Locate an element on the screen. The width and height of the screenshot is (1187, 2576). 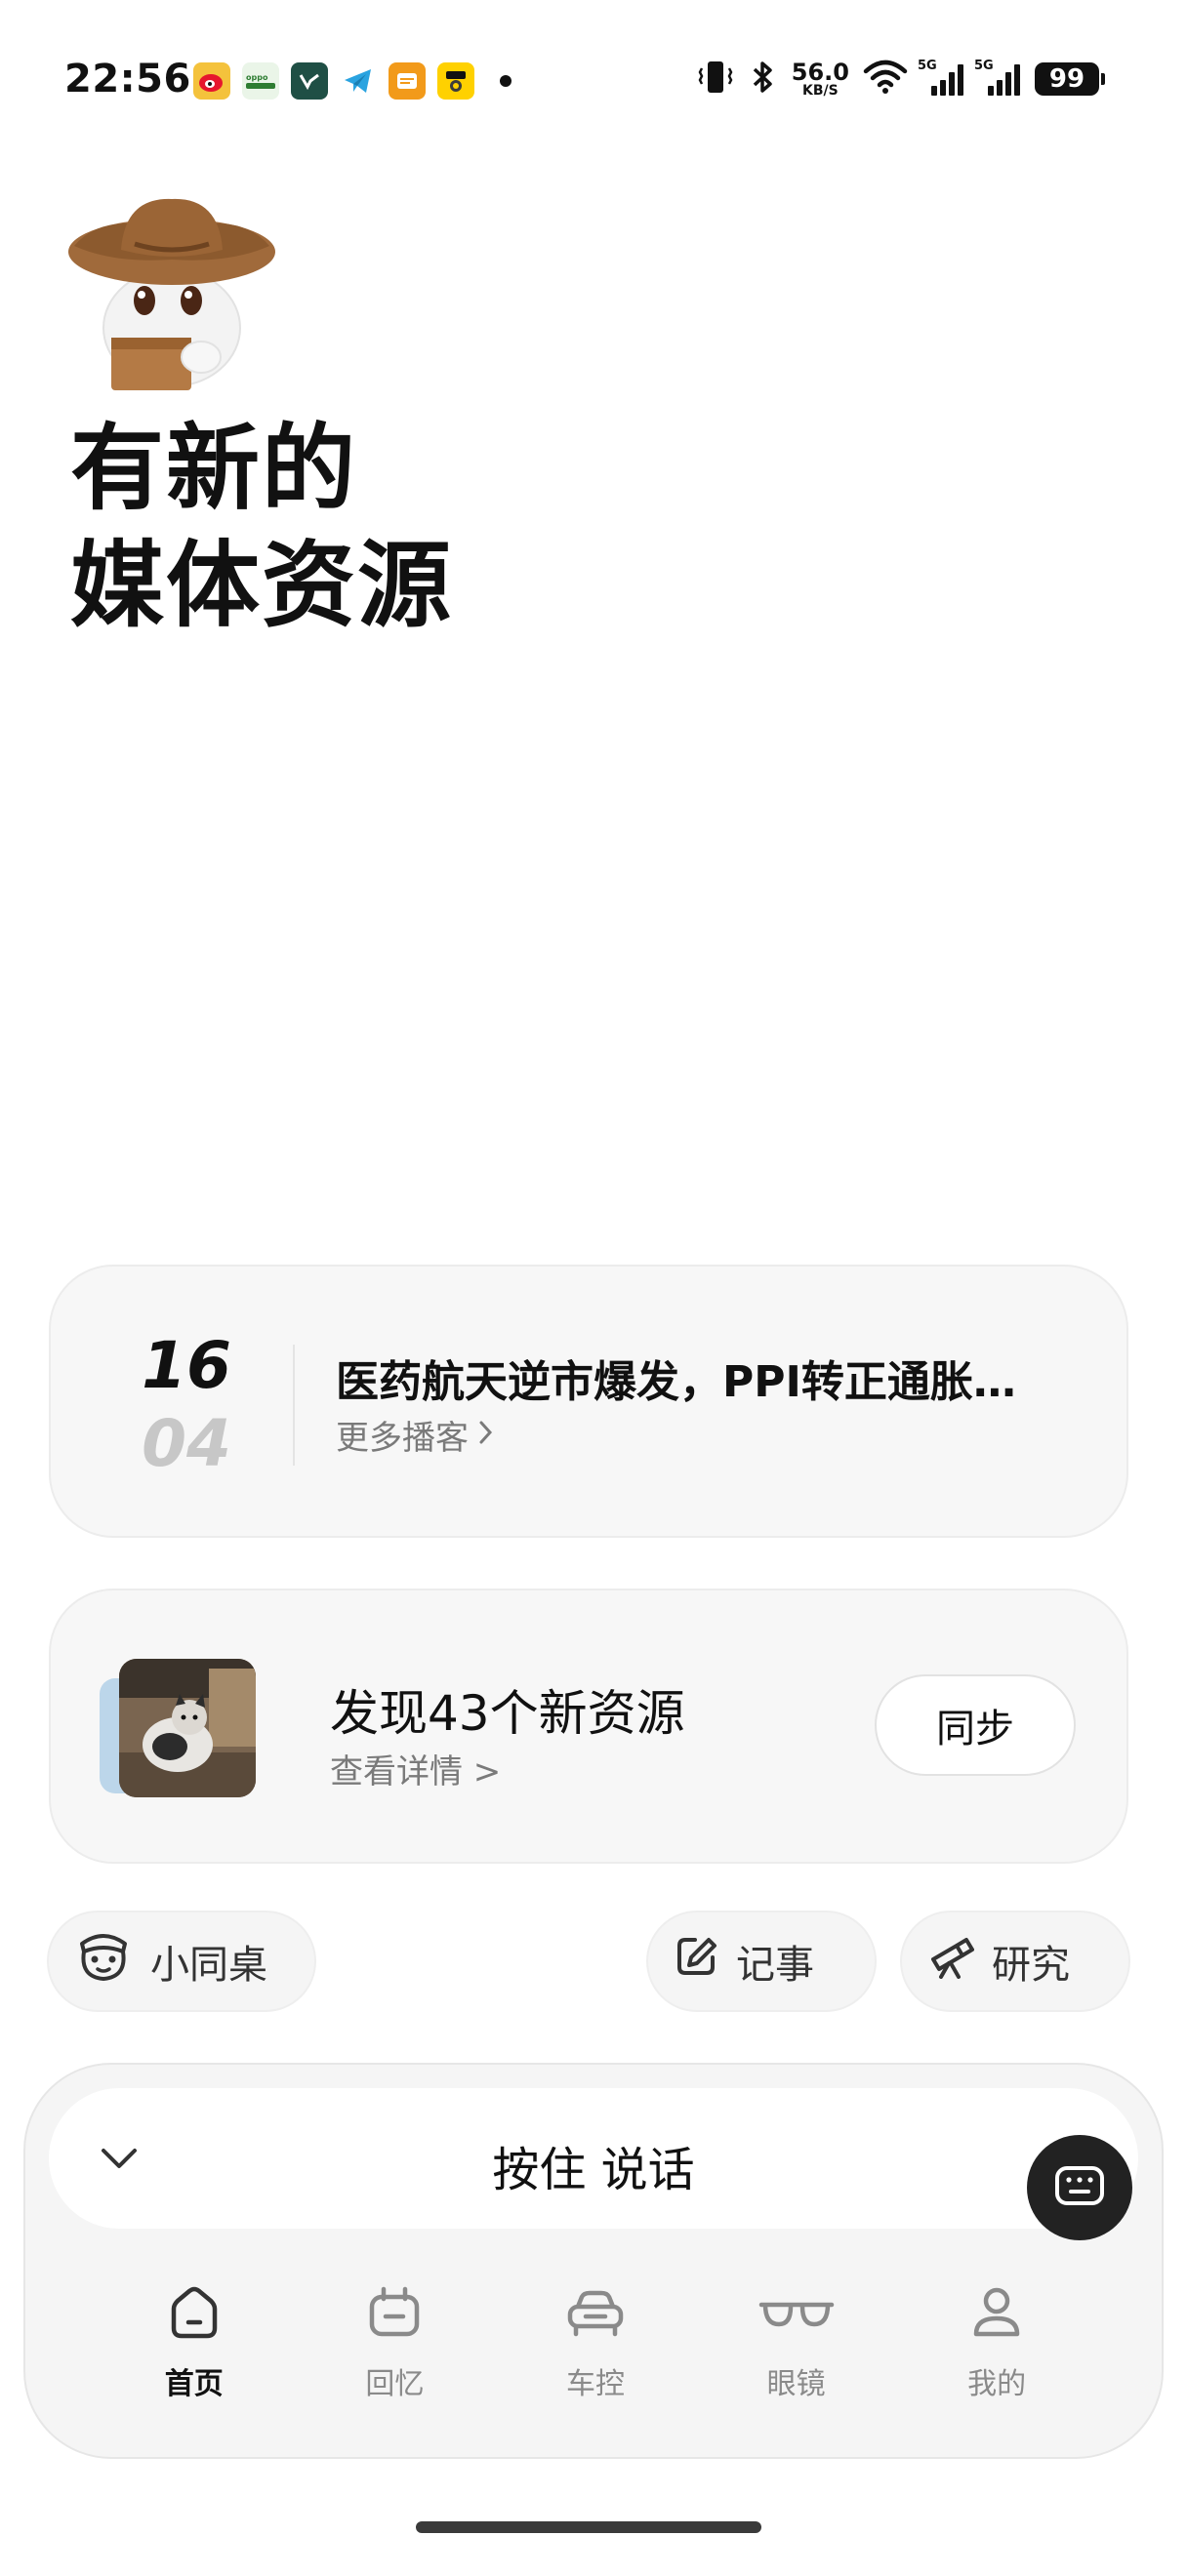
keyboard-icon is located at coordinates (1079, 2187).